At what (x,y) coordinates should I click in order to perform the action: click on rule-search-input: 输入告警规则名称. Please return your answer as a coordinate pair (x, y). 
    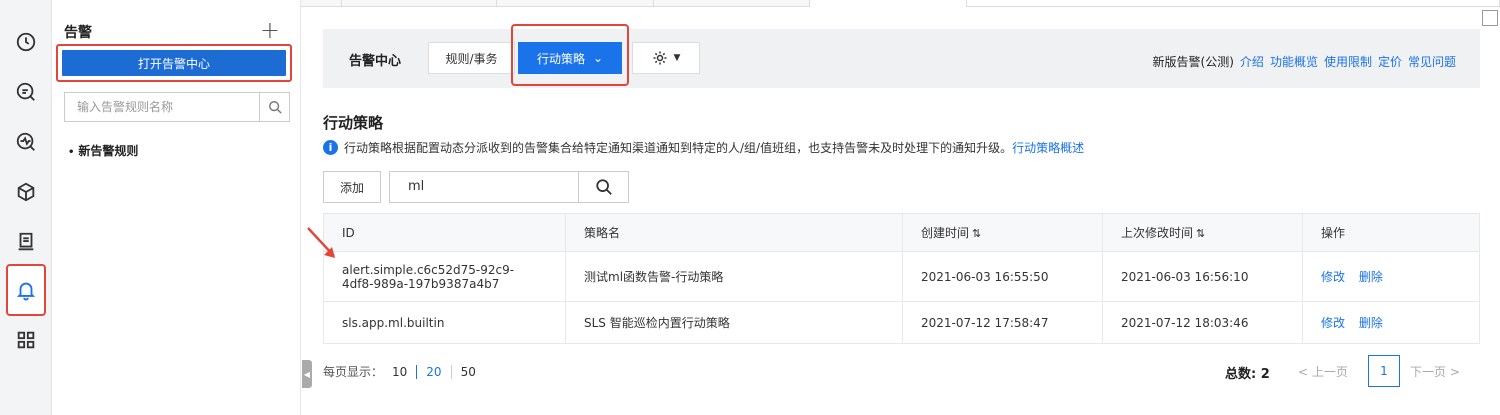
    Looking at the image, I should click on (162, 107).